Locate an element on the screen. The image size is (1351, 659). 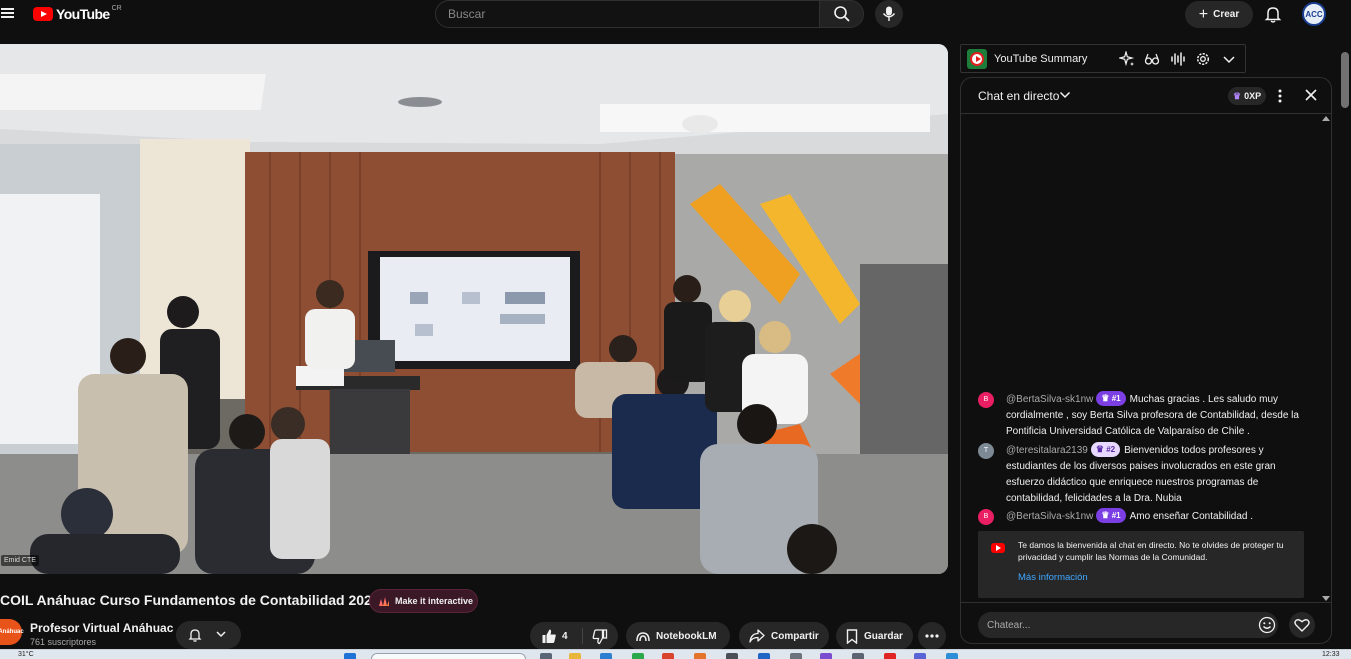
create-button: + Crear is located at coordinates (1219, 14).